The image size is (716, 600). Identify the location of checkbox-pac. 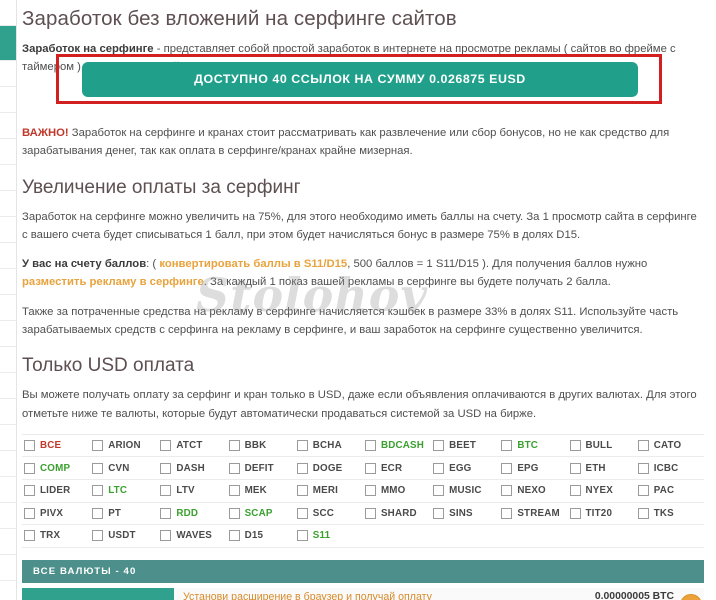
(643, 491).